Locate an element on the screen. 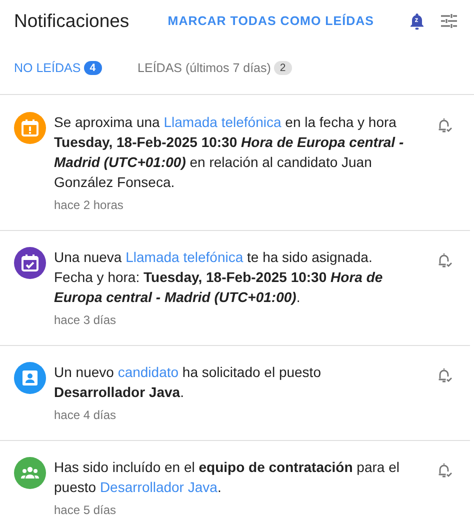 The height and width of the screenshot is (525, 474). notification-link: candidato is located at coordinates (148, 372).